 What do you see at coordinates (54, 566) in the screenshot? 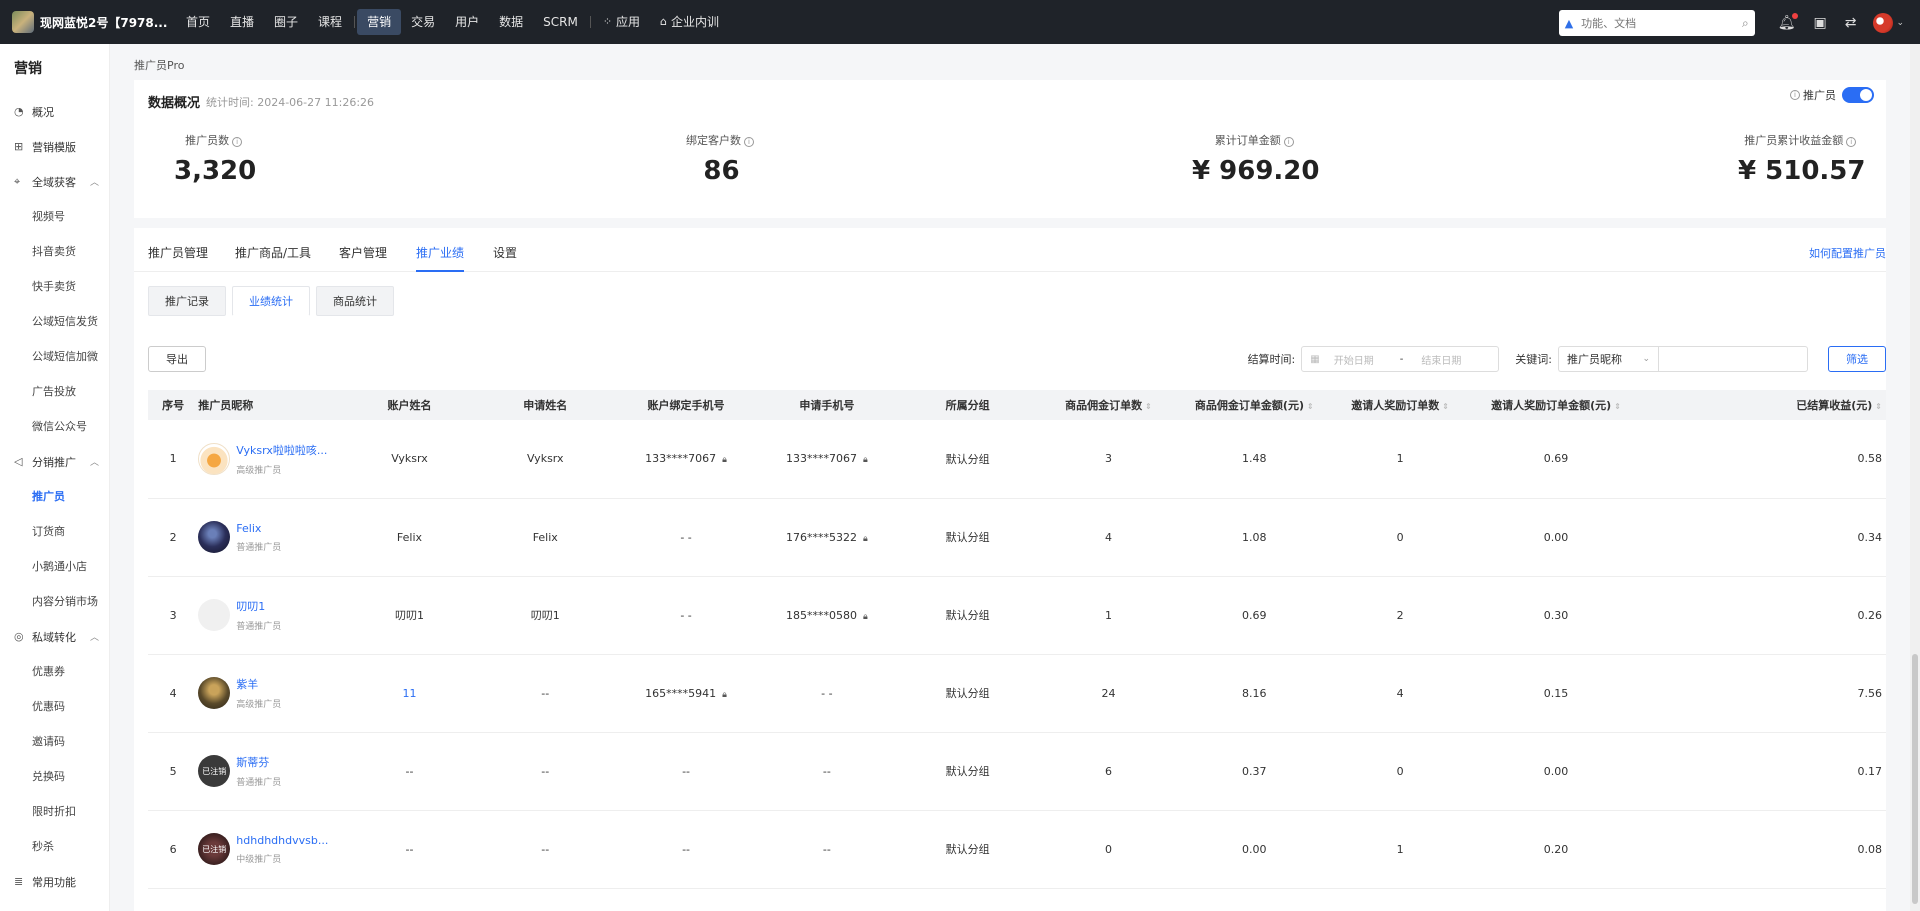
I see `sidebar-item: 小鹅通小店` at bounding box center [54, 566].